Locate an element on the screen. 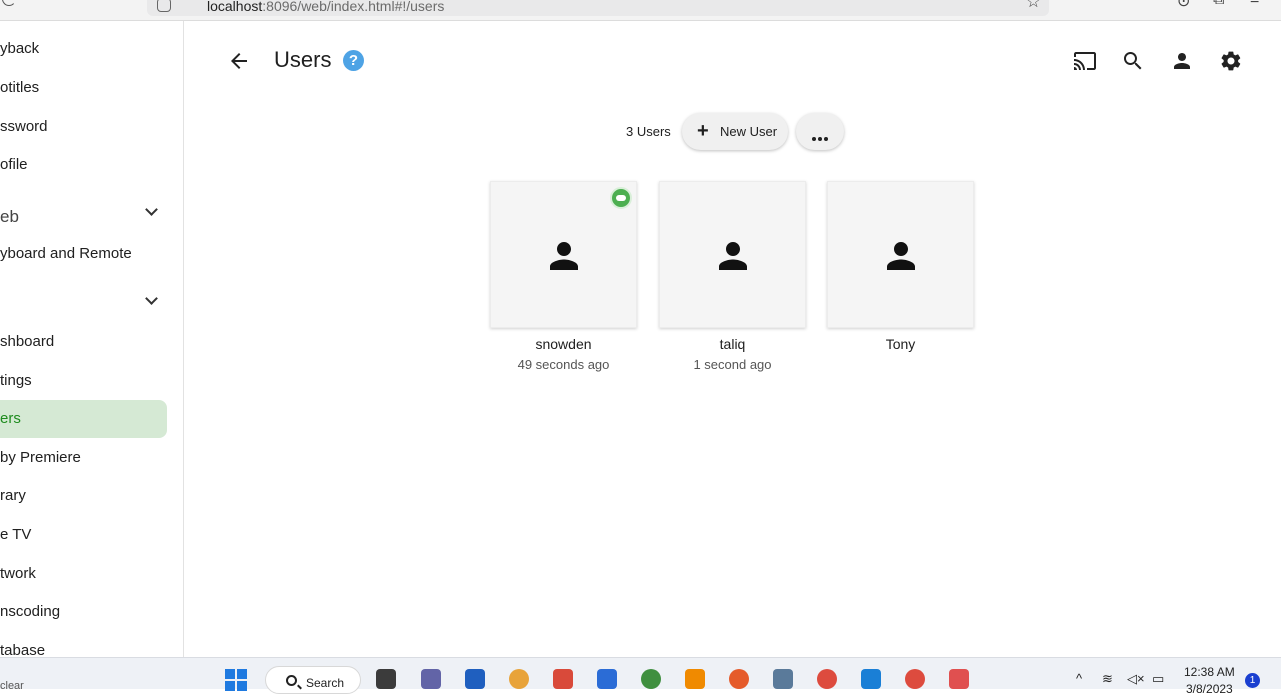 The width and height of the screenshot is (1281, 696). user-name: Tony is located at coordinates (900, 344).